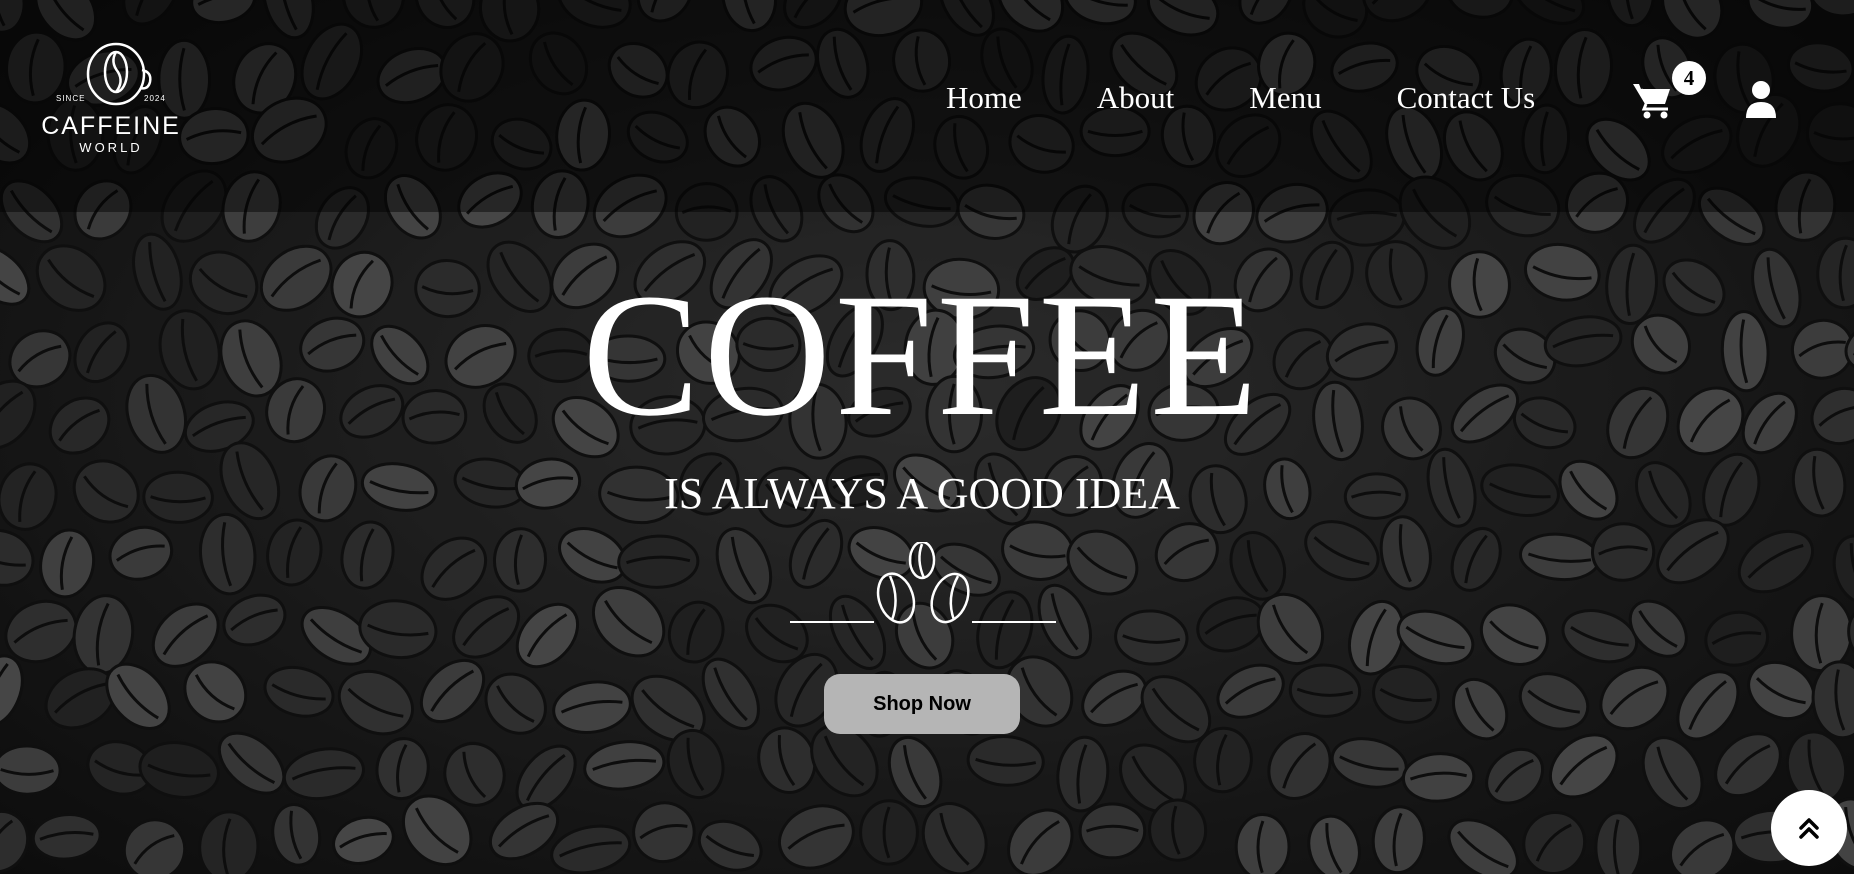  I want to click on brand-name: CAFFEINE, so click(111, 126).